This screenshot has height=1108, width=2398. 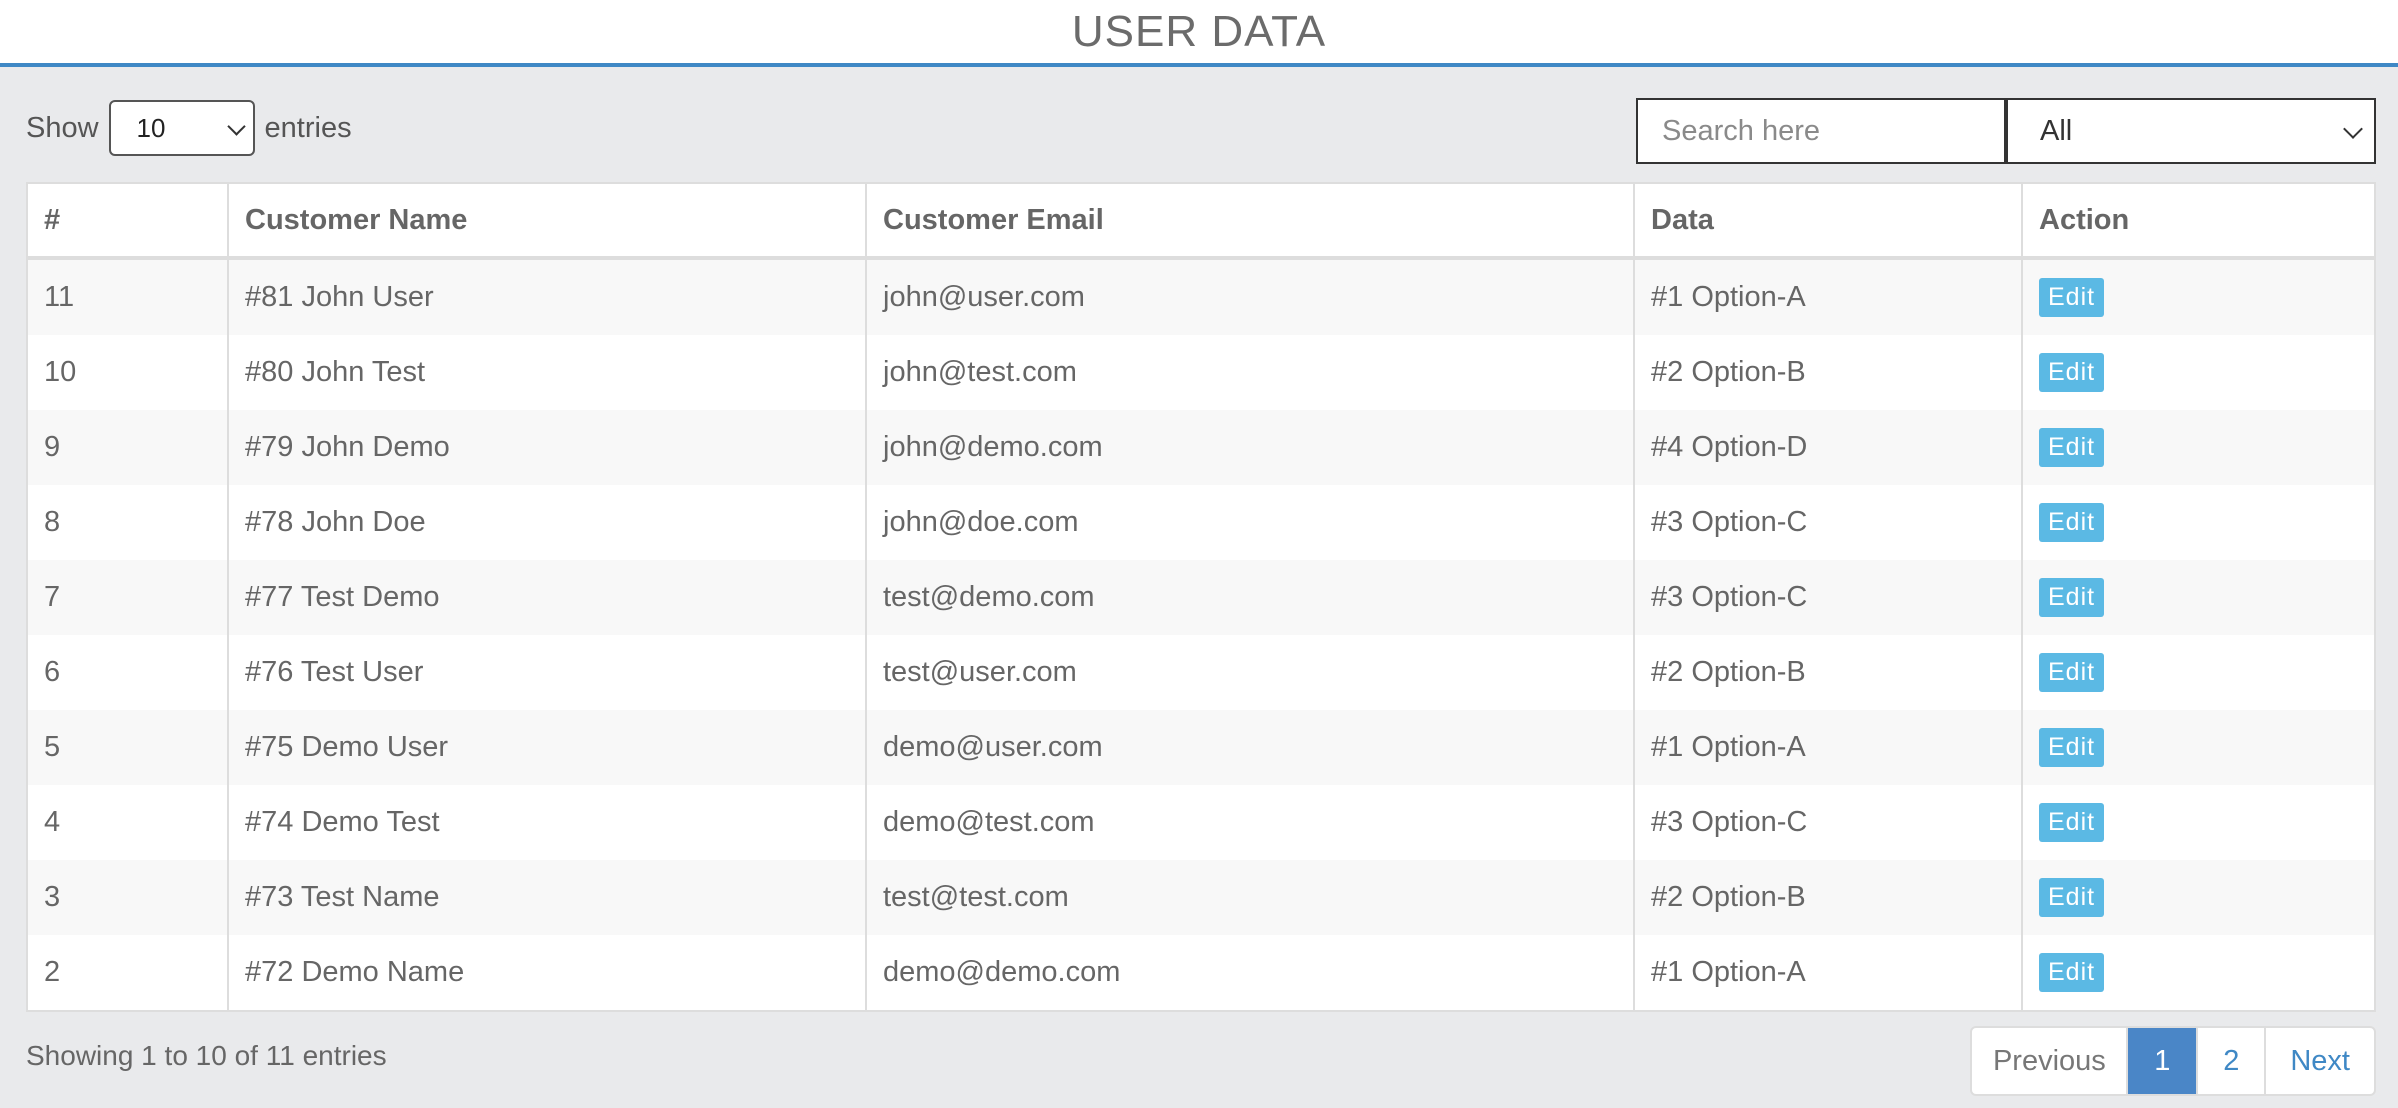 I want to click on row-number: 5, so click(x=128, y=747).